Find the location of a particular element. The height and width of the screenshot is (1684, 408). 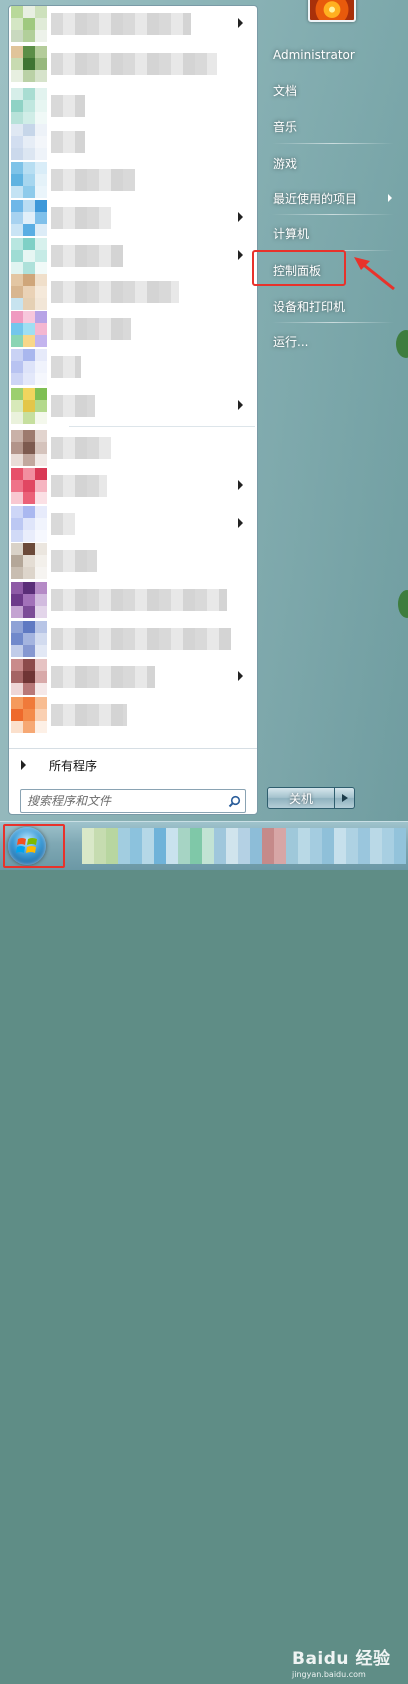

devices-printers-label: 设备和打印机 is located at coordinates (309, 306).